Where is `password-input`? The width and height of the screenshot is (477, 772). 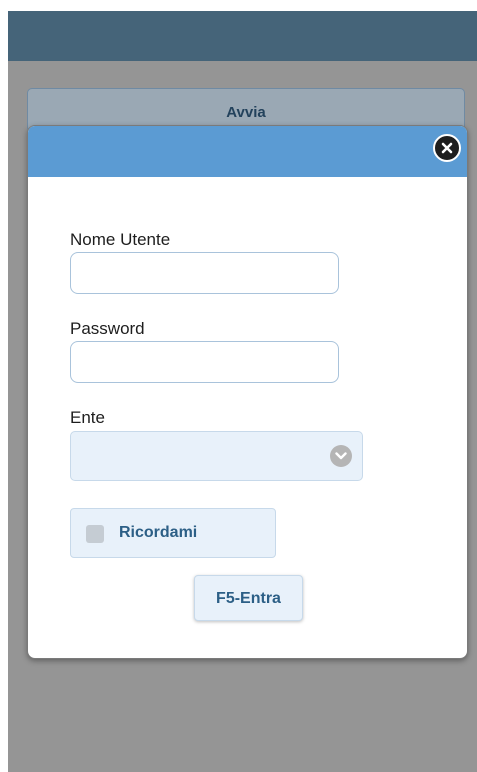
password-input is located at coordinates (204, 362).